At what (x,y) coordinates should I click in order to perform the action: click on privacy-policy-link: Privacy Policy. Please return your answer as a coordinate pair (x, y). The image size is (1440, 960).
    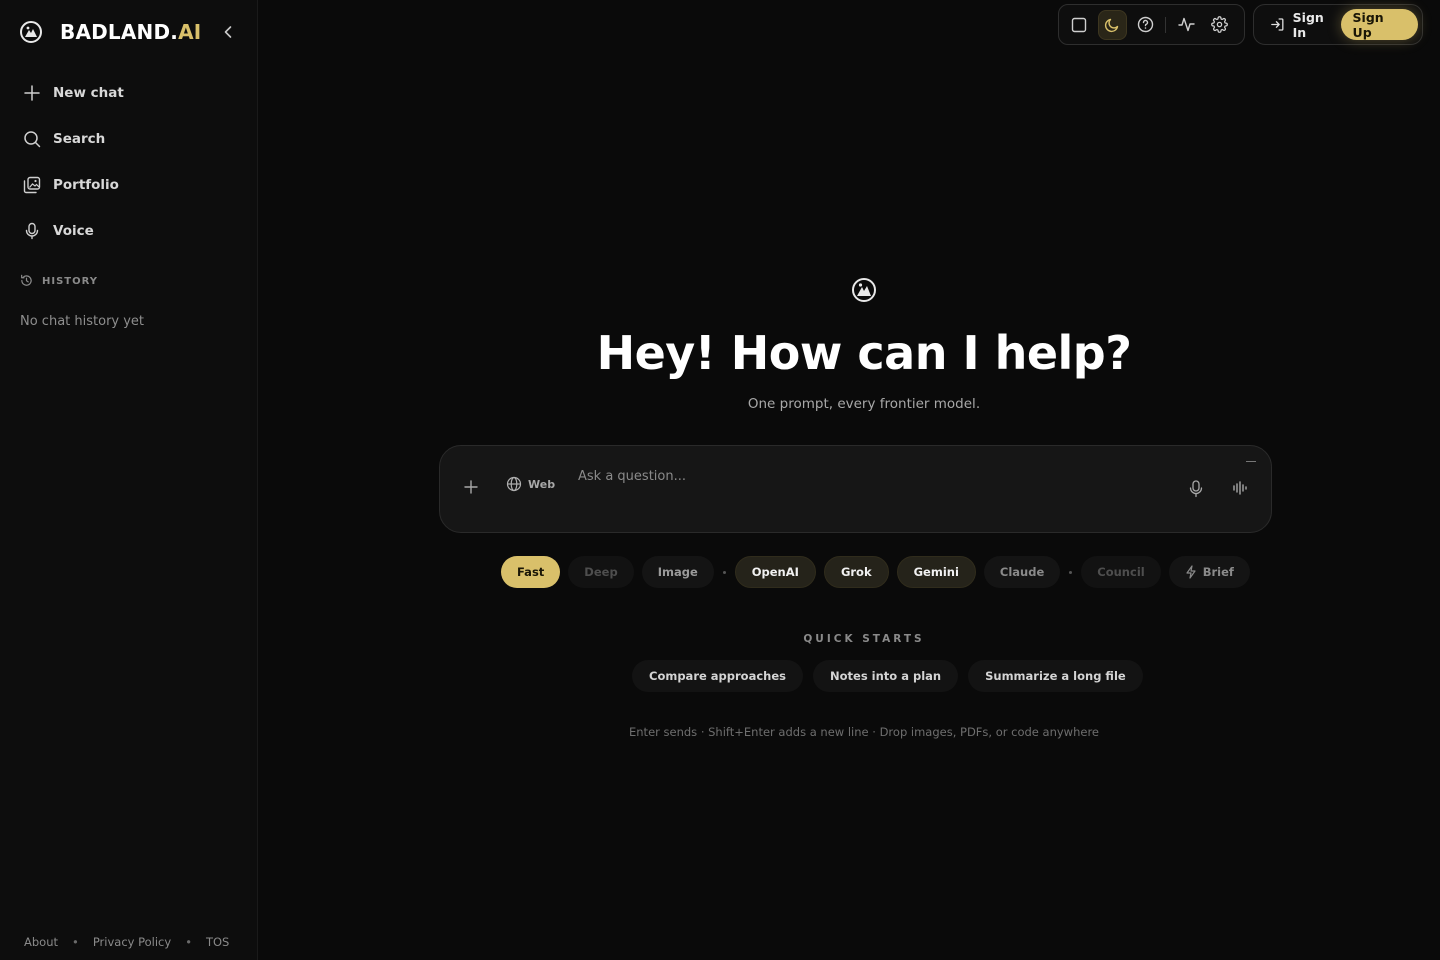
    Looking at the image, I should click on (132, 942).